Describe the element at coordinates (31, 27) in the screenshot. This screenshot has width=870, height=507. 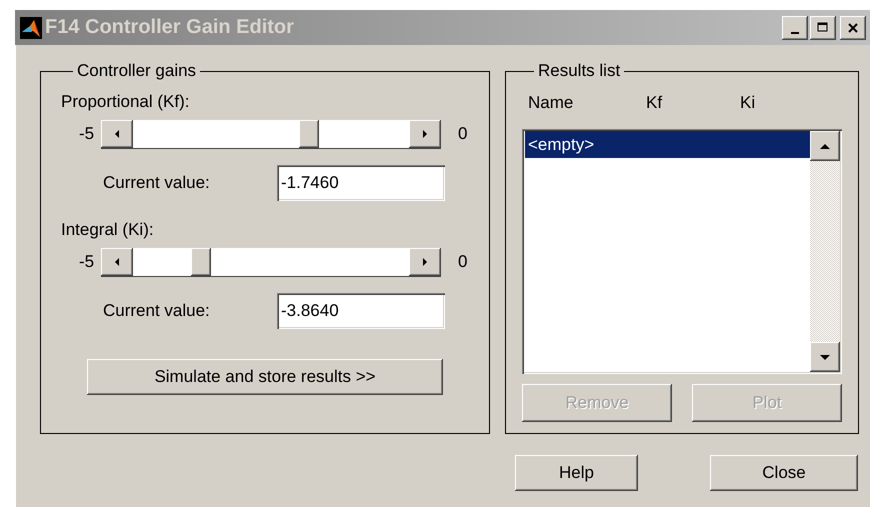
I see `peak-logo-icon` at that location.